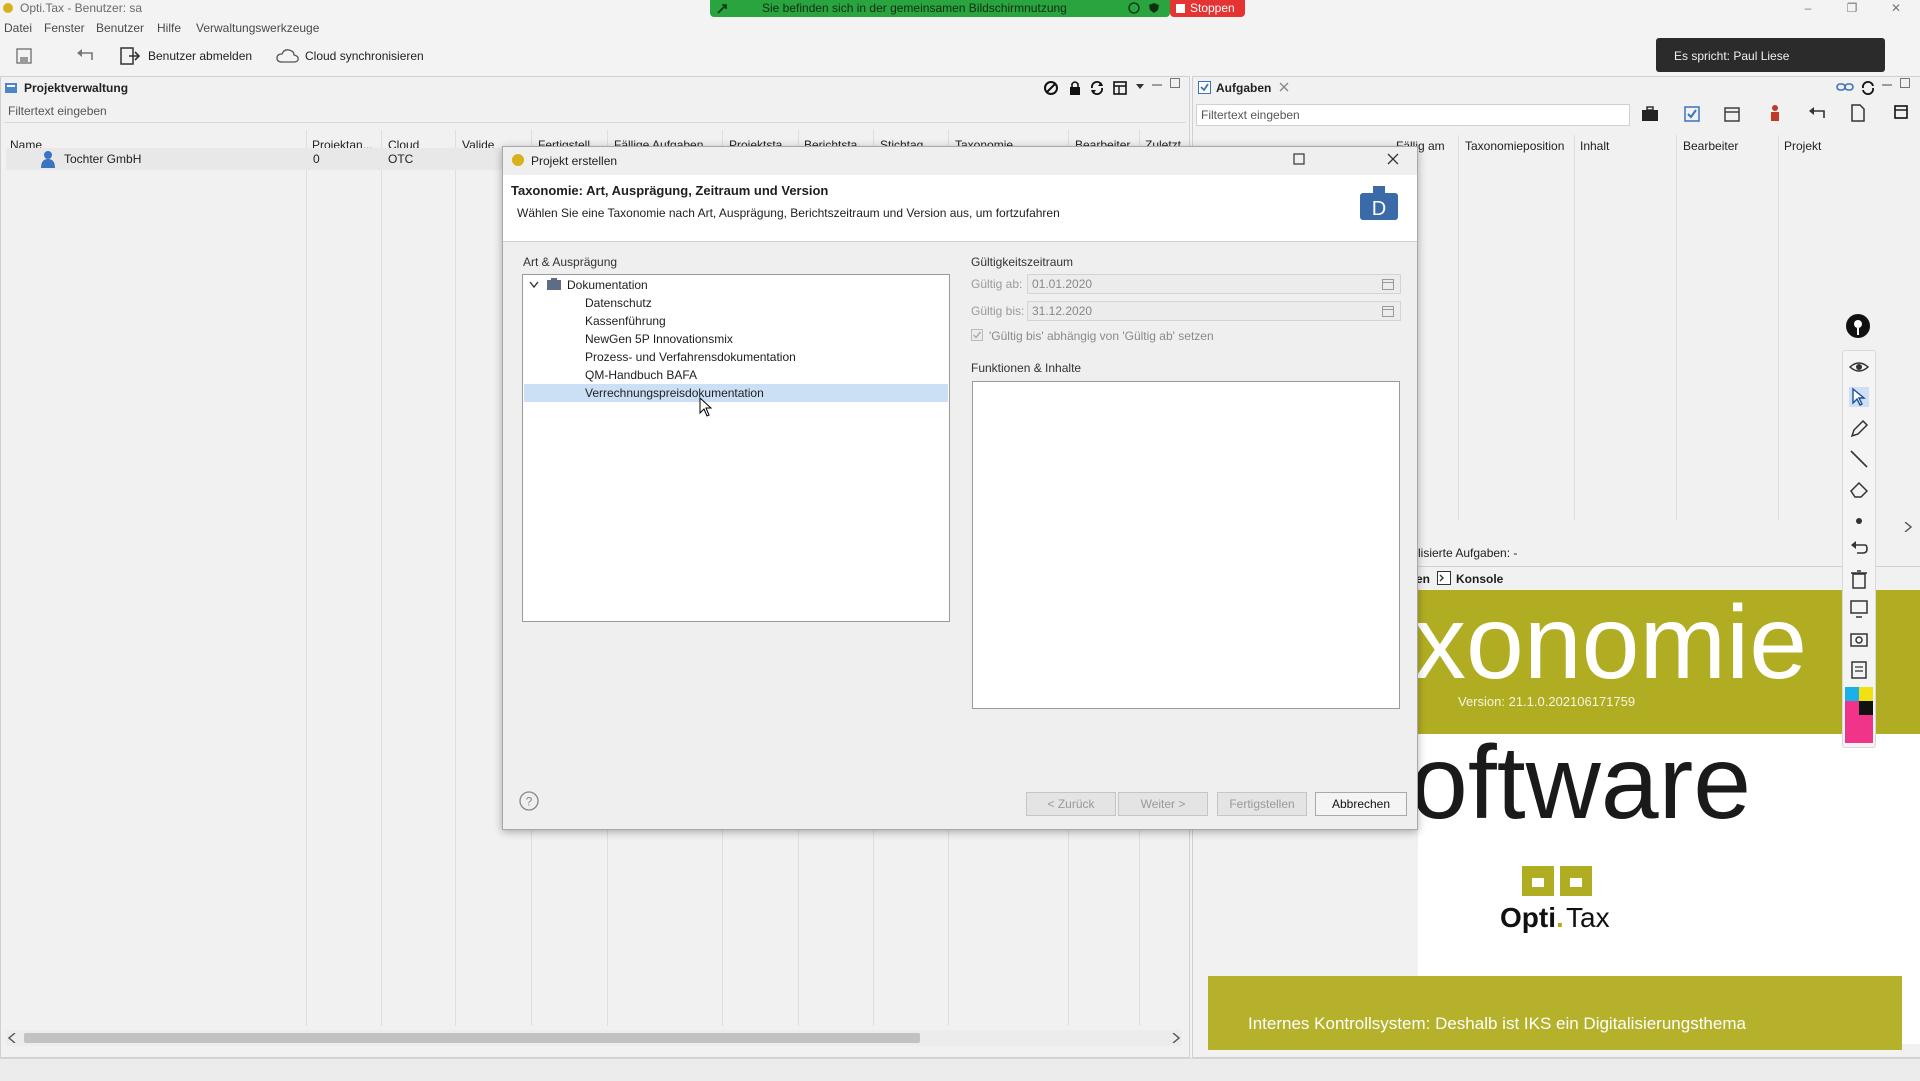 The image size is (1920, 1081). What do you see at coordinates (1062, 311) in the screenshot?
I see `valid-to-value: 31.12.2020` at bounding box center [1062, 311].